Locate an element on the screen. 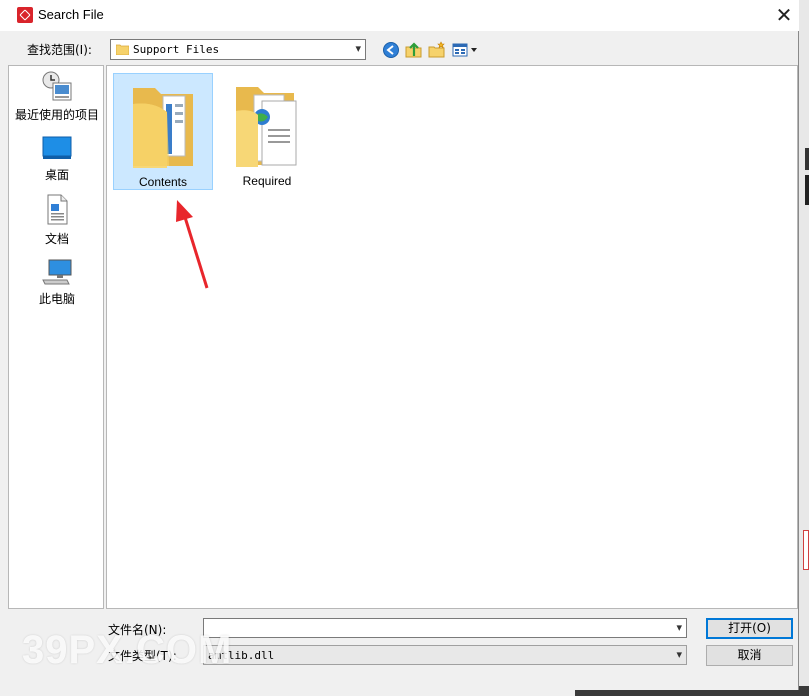 The height and width of the screenshot is (696, 809). place-desktop: 桌面 is located at coordinates (57, 158).